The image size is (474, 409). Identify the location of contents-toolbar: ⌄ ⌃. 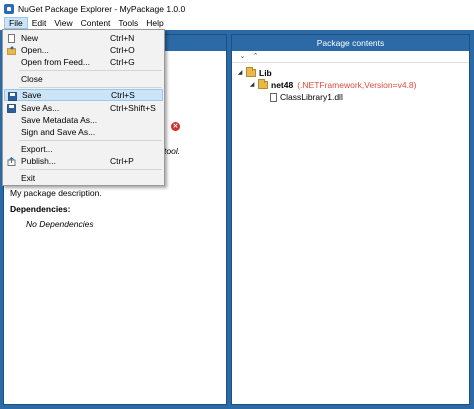
(350, 57).